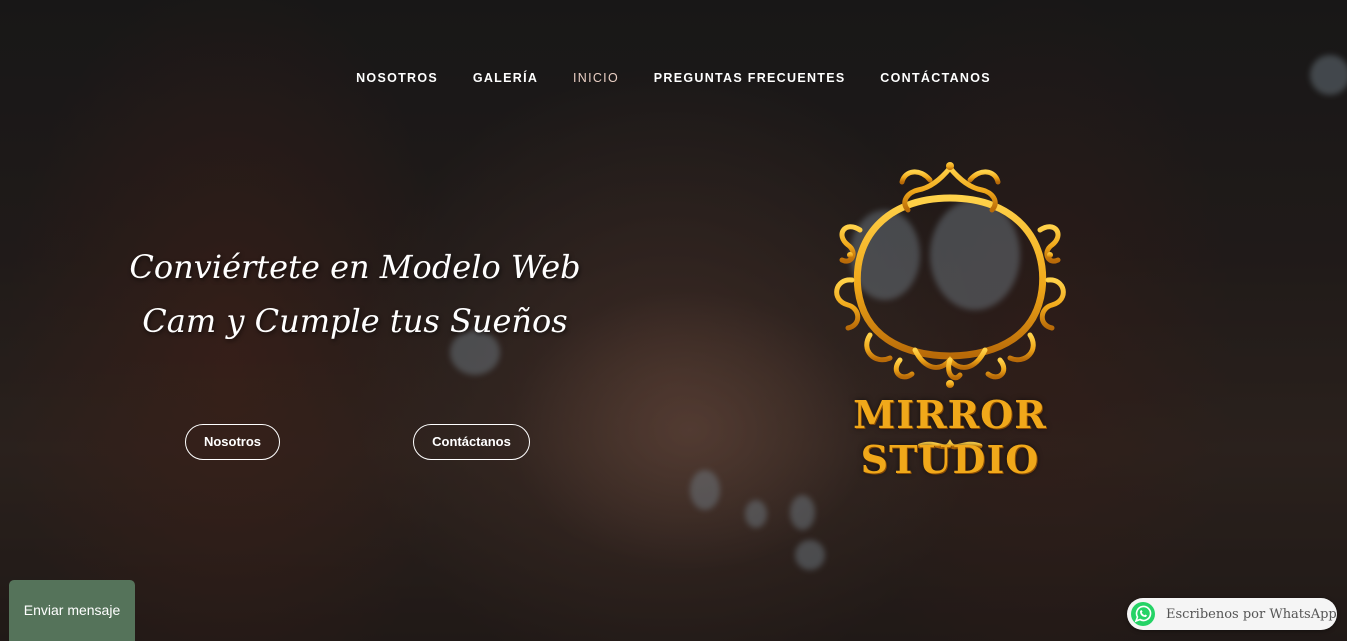  Describe the element at coordinates (750, 78) in the screenshot. I see `nav-item-preguntas-frecuentes: PREGUNTAS FRECUENTES` at that location.